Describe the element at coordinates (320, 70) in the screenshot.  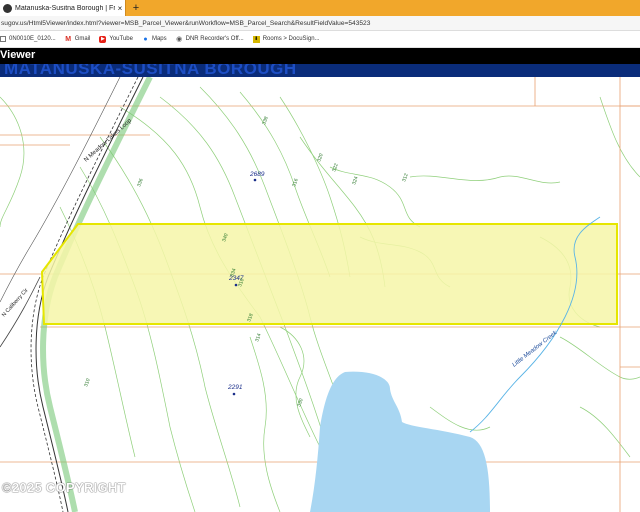
I see `borough-banner: MATANUSKA-SUSITNA BOROUGH` at that location.